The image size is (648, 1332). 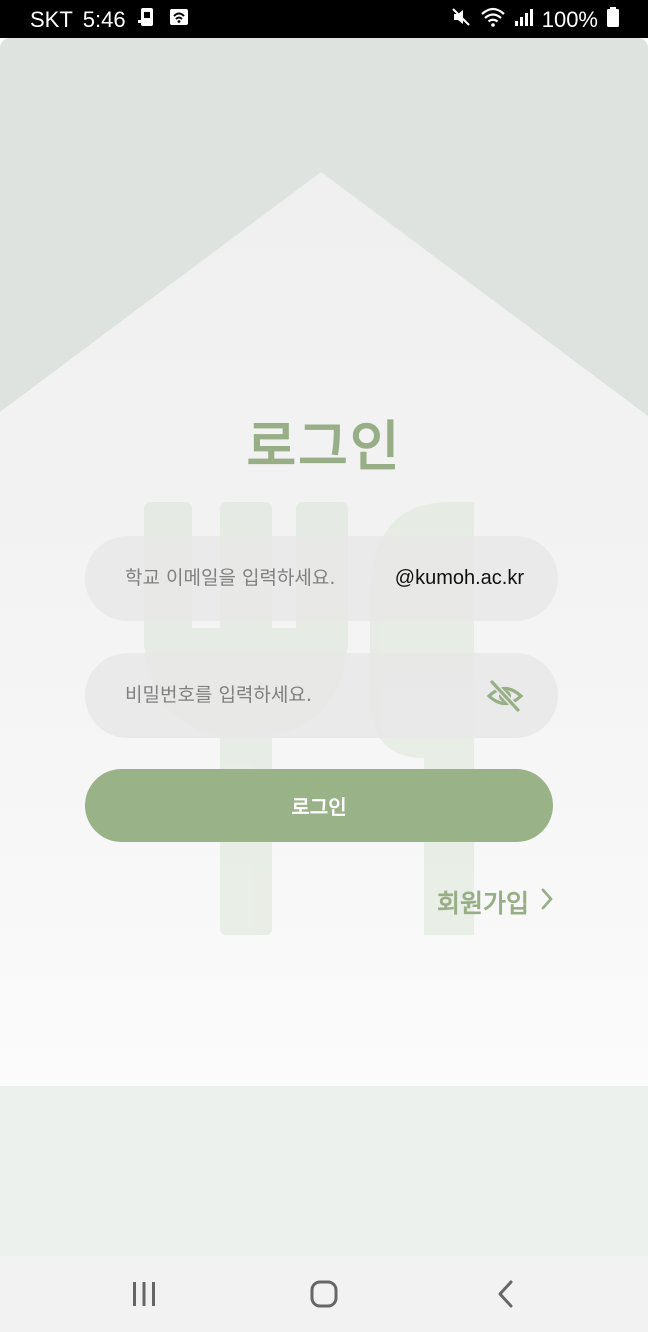 I want to click on back-icon, so click(x=506, y=1294).